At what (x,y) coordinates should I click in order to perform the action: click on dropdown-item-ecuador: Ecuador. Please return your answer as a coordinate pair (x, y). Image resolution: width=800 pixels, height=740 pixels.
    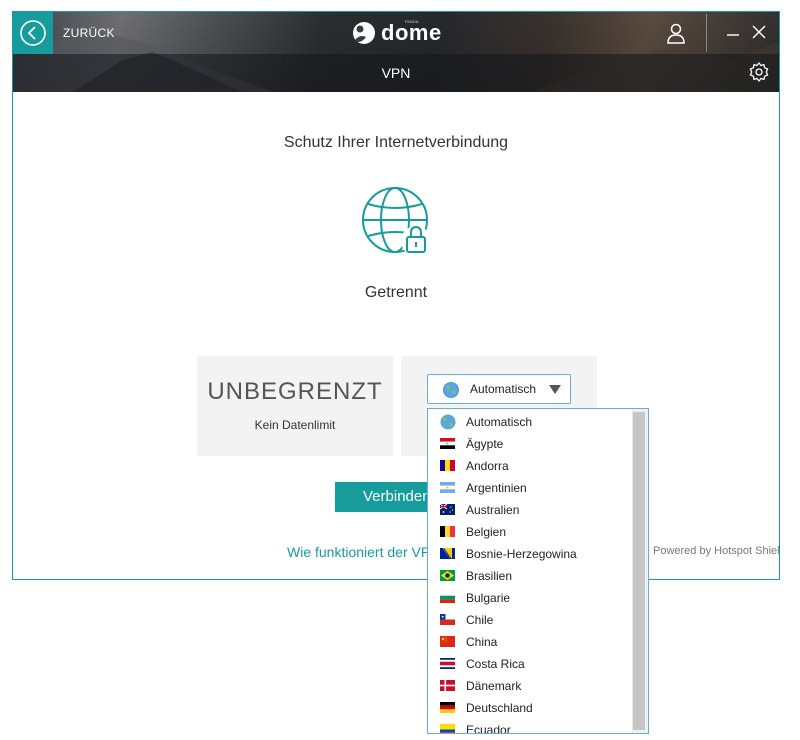
    Looking at the image, I should click on (528, 726).